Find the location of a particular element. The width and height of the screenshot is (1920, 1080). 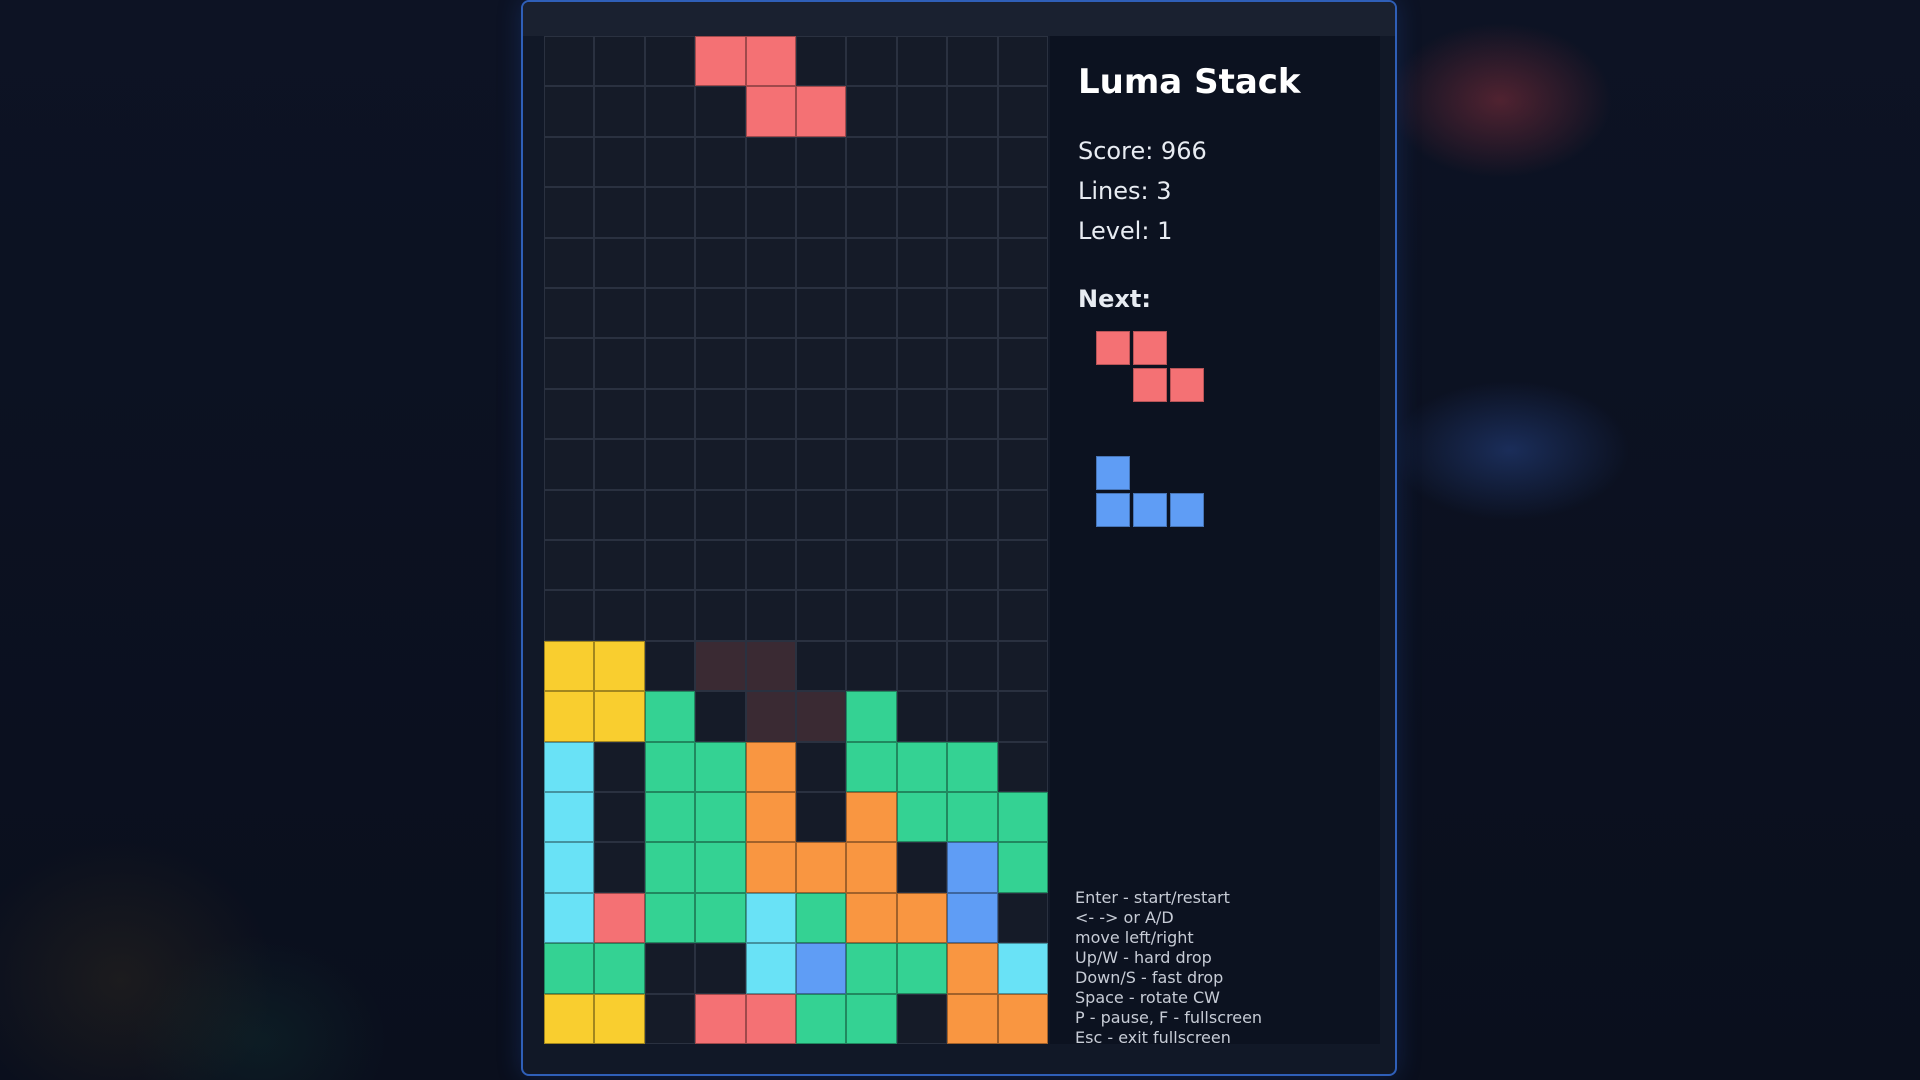

control-hint: move left/right is located at coordinates (1134, 937).